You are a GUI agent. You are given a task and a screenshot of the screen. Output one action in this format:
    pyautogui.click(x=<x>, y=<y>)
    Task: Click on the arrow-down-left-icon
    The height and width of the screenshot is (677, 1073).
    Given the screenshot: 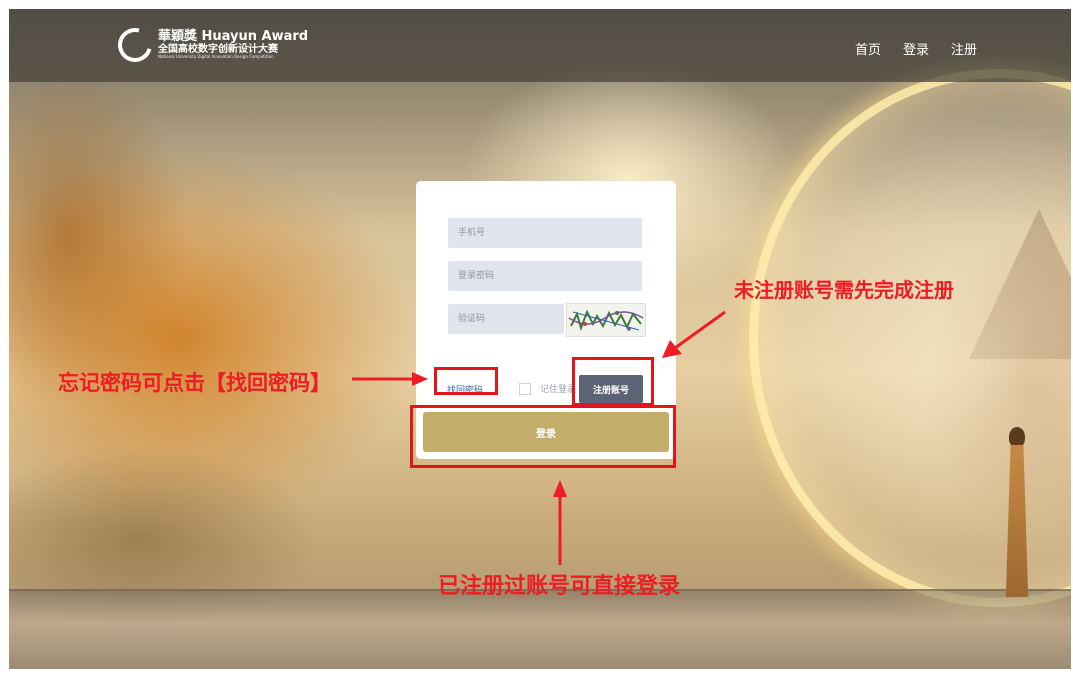 What is the action you would take?
    pyautogui.click(x=672, y=349)
    